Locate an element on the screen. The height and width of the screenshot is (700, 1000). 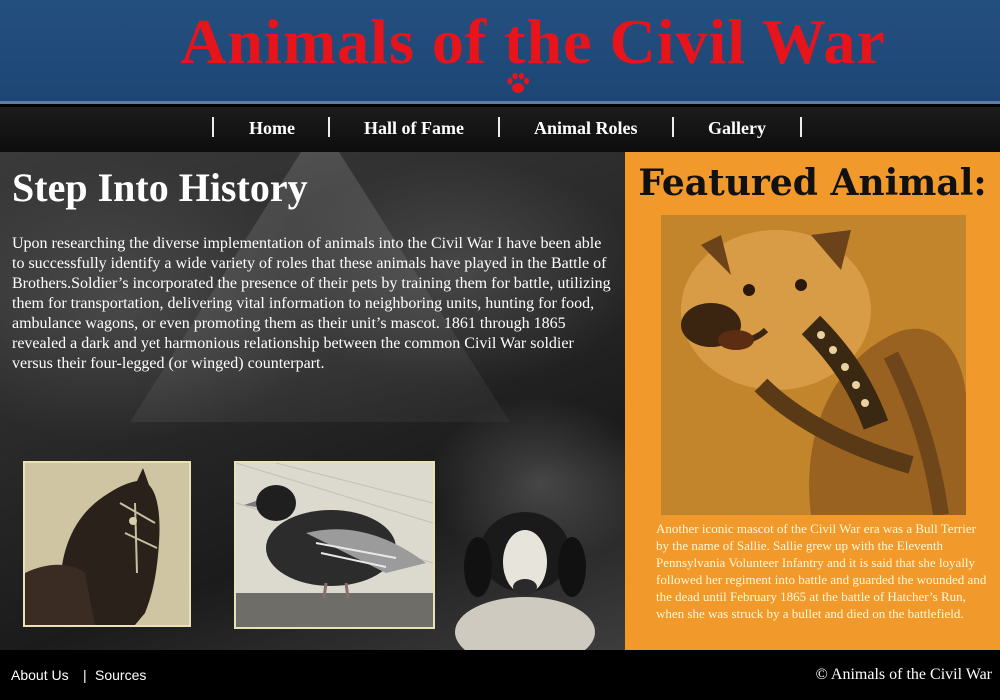
copyright-text: © Animals of the Civil War is located at coordinates (903, 674).